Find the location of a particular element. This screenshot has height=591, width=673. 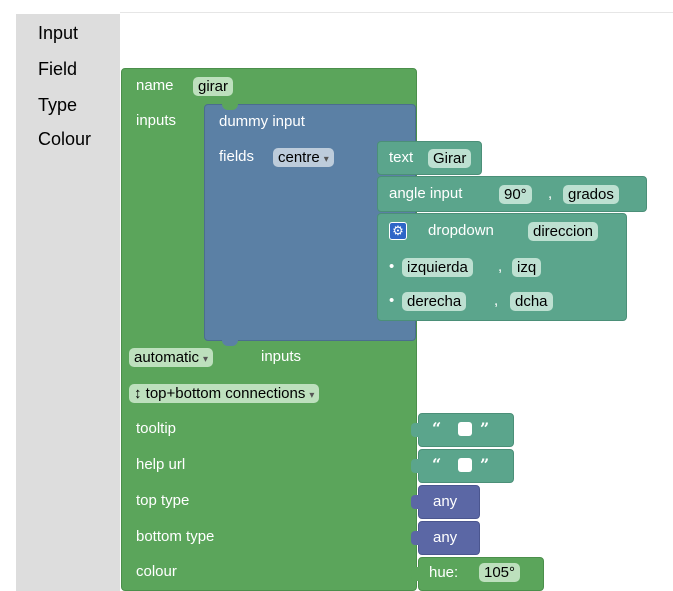

top-type-label: top type is located at coordinates (163, 500).